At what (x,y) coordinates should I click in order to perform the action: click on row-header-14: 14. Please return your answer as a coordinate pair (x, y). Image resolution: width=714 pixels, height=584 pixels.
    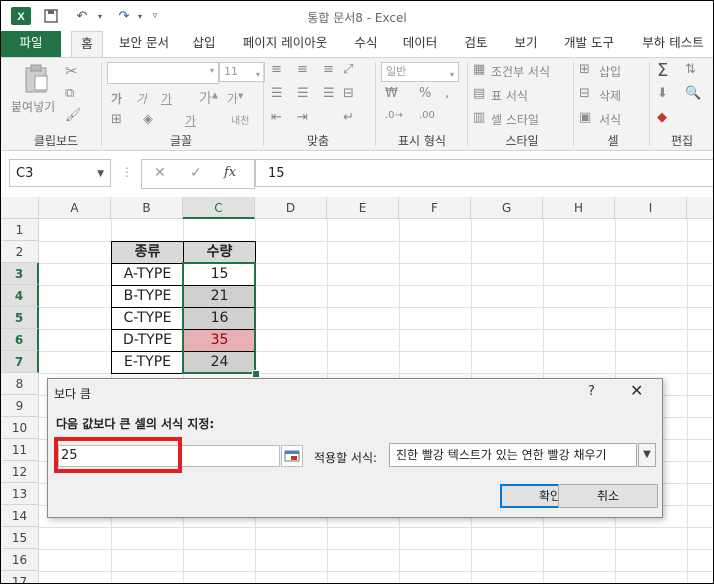
    Looking at the image, I should click on (20, 516).